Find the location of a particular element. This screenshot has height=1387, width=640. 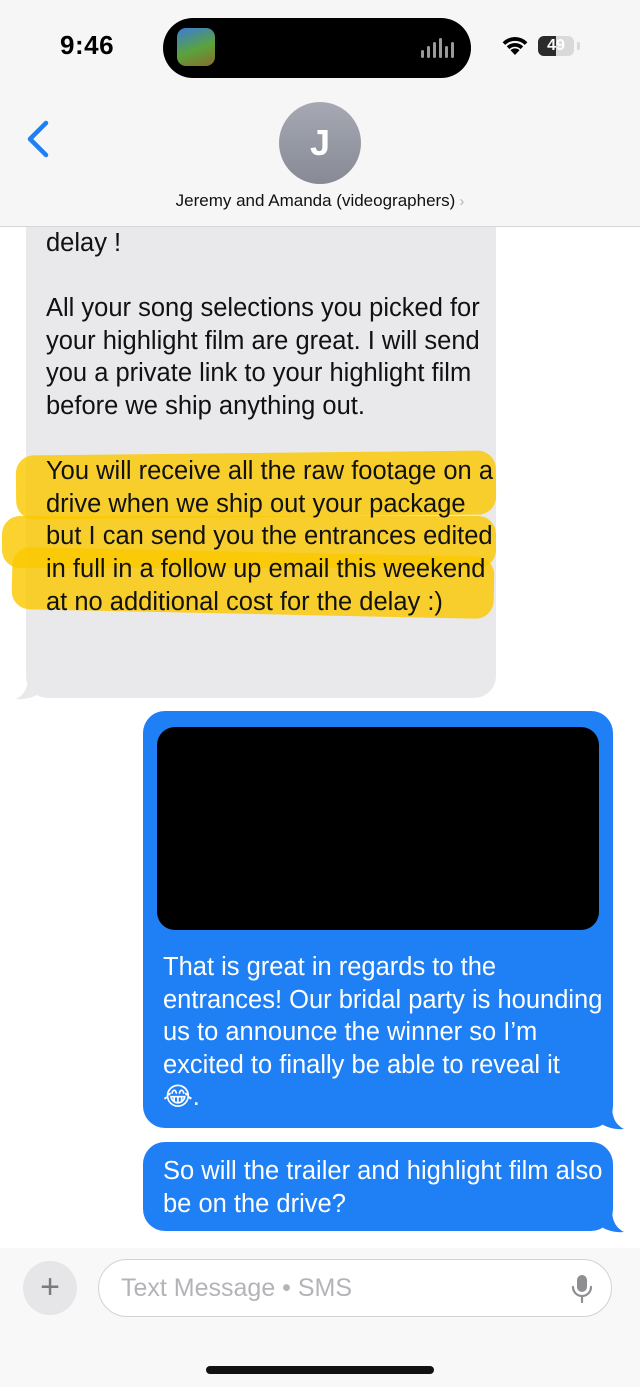

now-playing-app-icon is located at coordinates (196, 47).